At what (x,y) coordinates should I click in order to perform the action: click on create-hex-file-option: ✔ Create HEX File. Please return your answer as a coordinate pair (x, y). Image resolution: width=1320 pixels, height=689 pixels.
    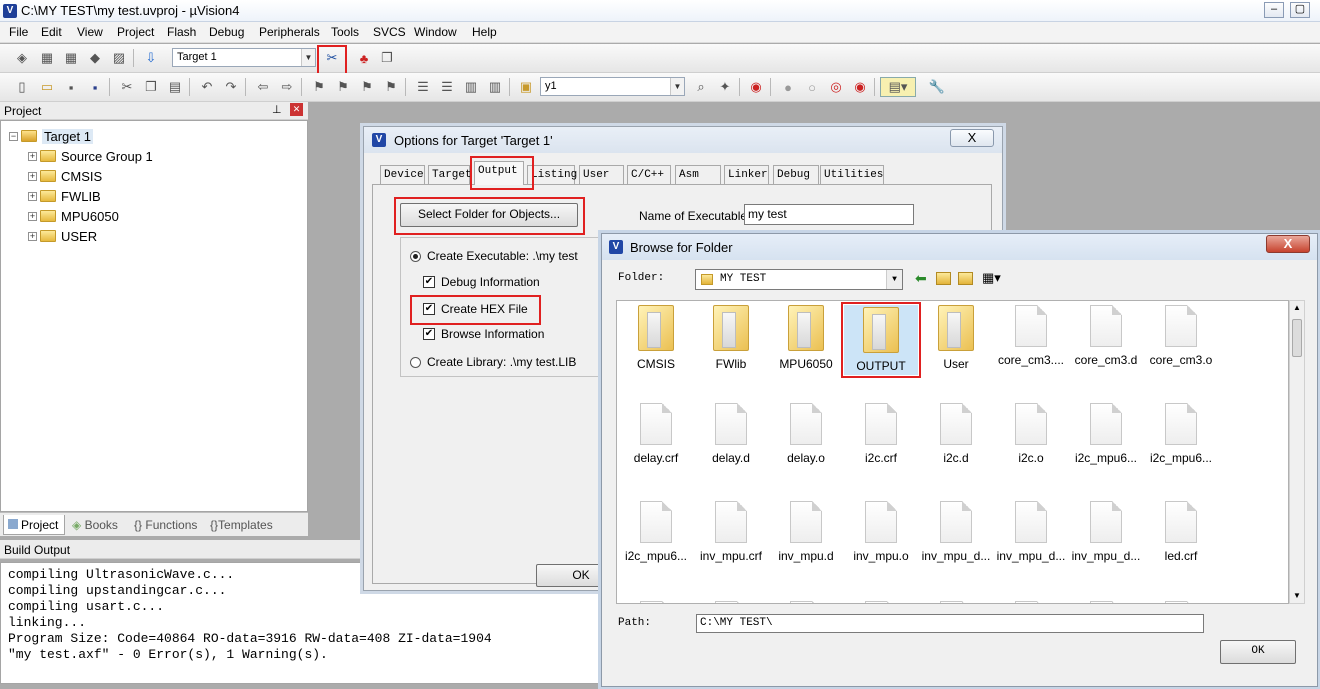
    Looking at the image, I should click on (475, 309).